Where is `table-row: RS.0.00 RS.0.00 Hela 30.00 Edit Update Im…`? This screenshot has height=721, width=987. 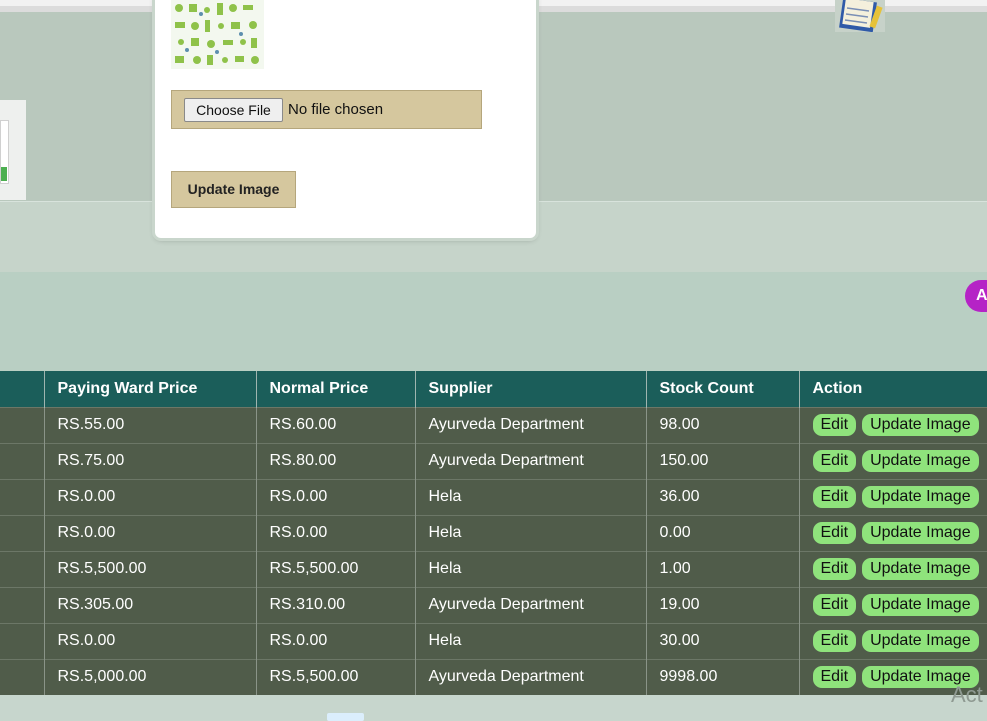 table-row: RS.0.00 RS.0.00 Hela 30.00 Edit Update Im… is located at coordinates (493, 640).